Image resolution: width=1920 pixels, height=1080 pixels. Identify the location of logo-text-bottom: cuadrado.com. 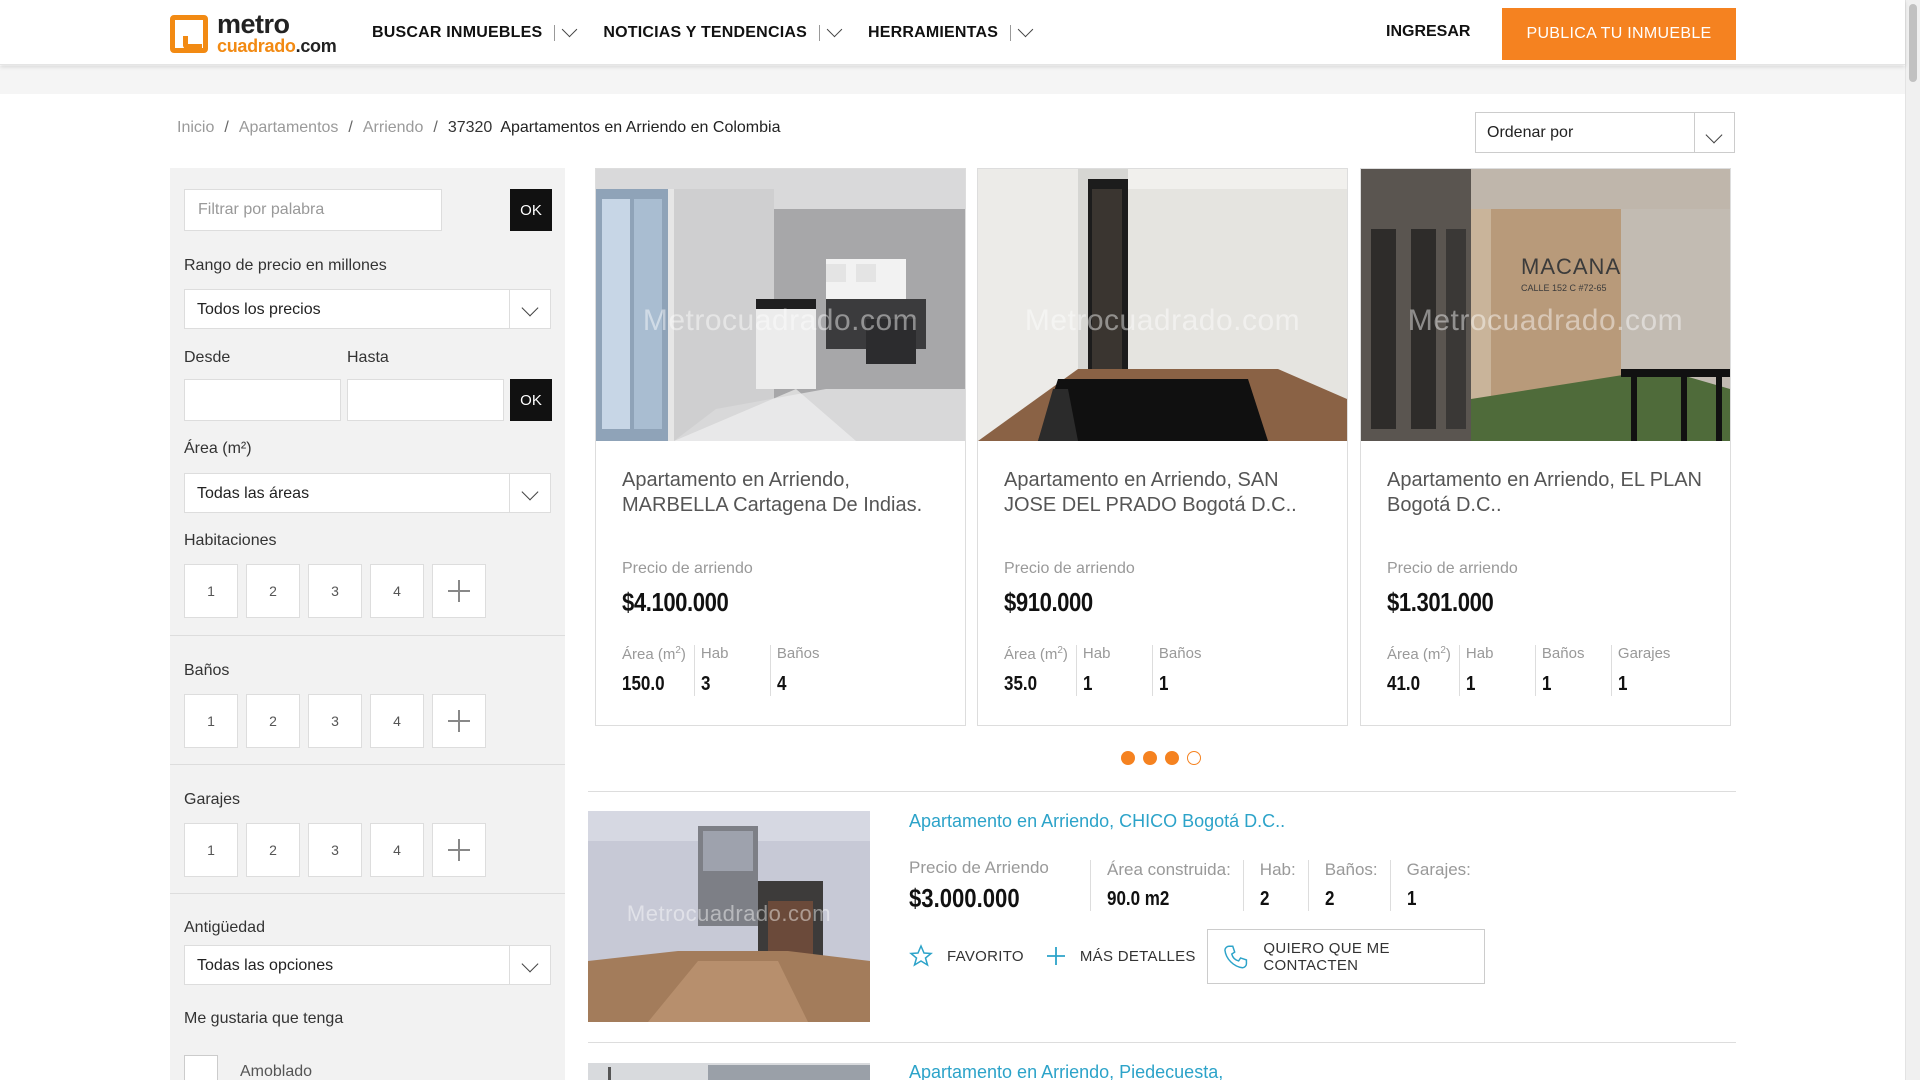
(277, 46).